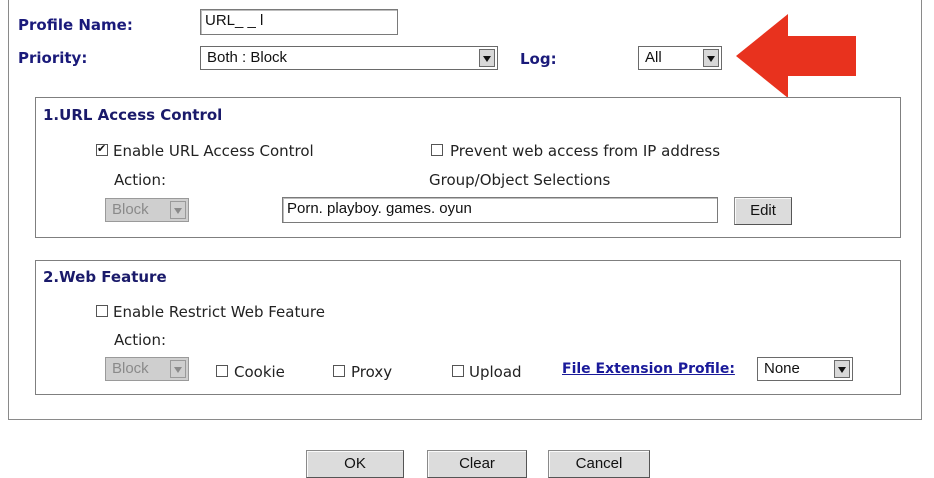 The height and width of the screenshot is (478, 934). I want to click on profile-name-input: URL_ _ l, so click(299, 22).